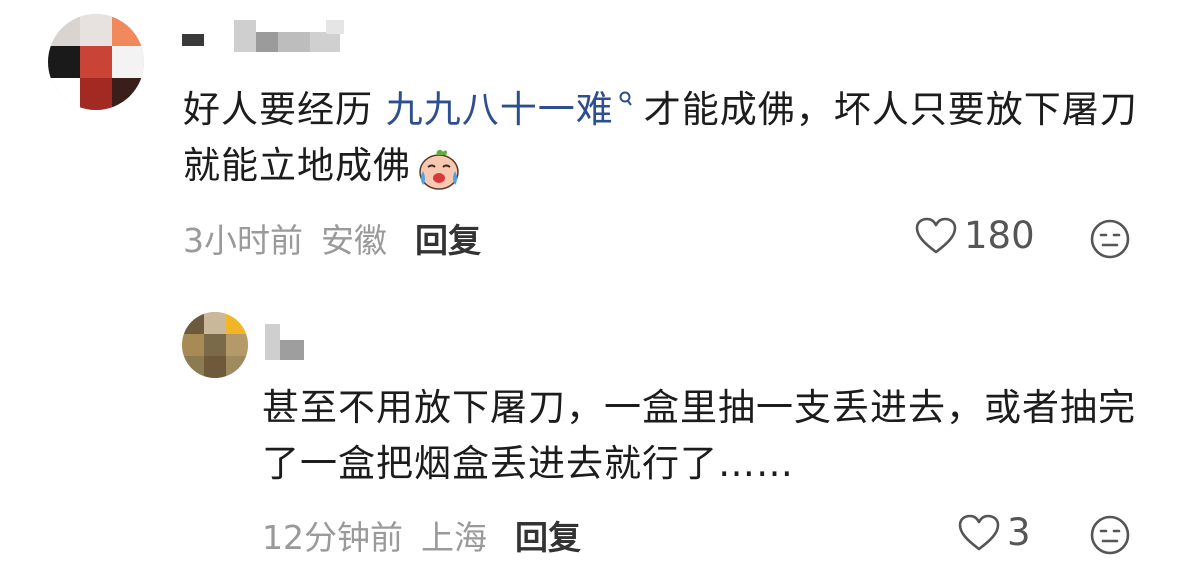  What do you see at coordinates (1019, 532) in the screenshot?
I see `reply-like-count: 3` at bounding box center [1019, 532].